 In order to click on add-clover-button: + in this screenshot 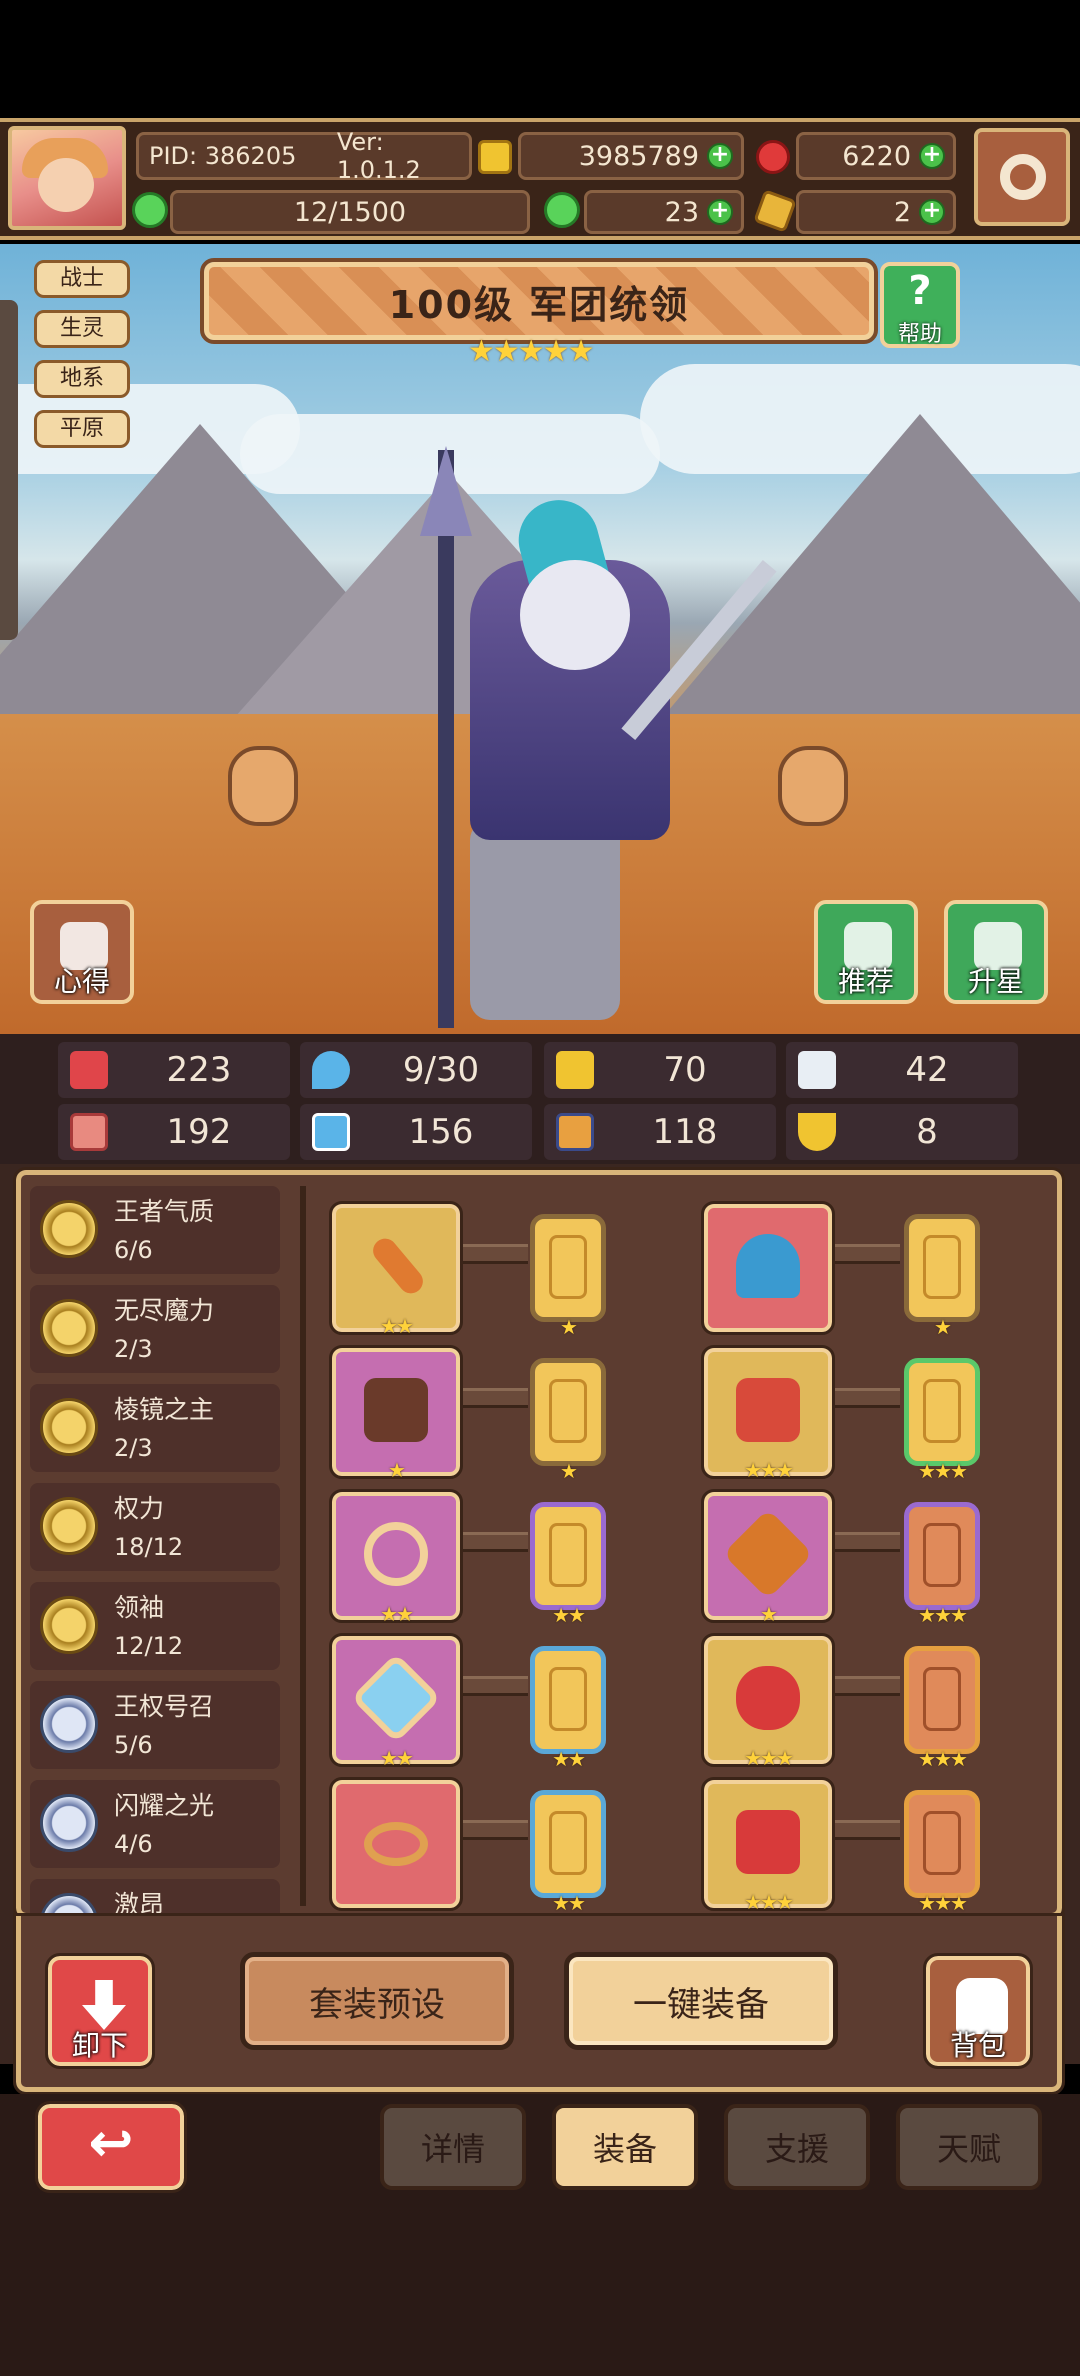, I will do `click(720, 212)`.